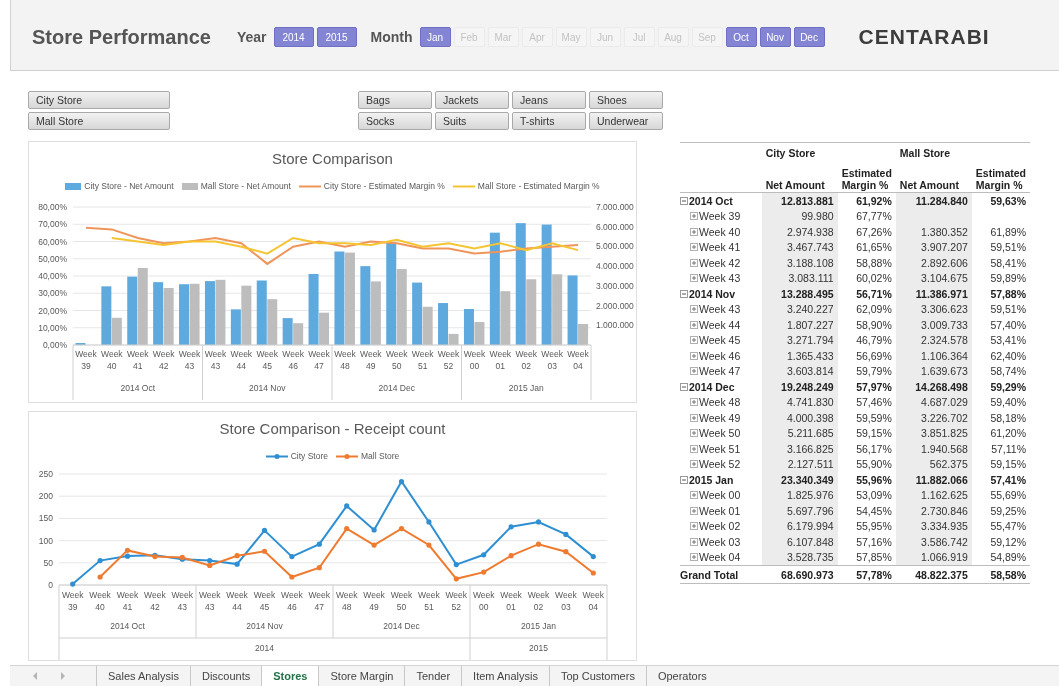 The width and height of the screenshot is (1059, 686). Describe the element at coordinates (1008, 340) in the screenshot. I see `table-cell: 53,41%` at that location.